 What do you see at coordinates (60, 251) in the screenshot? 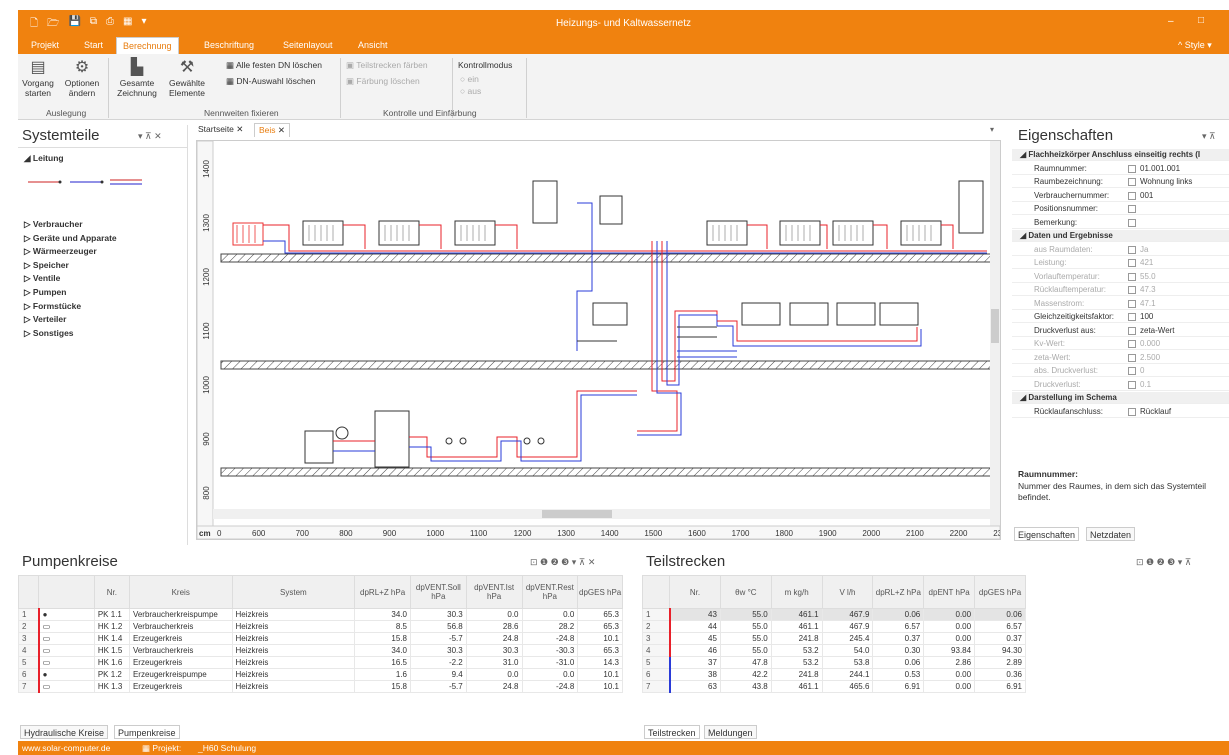
I see `tree-item: ▷ Wärmeerzeuger` at bounding box center [60, 251].